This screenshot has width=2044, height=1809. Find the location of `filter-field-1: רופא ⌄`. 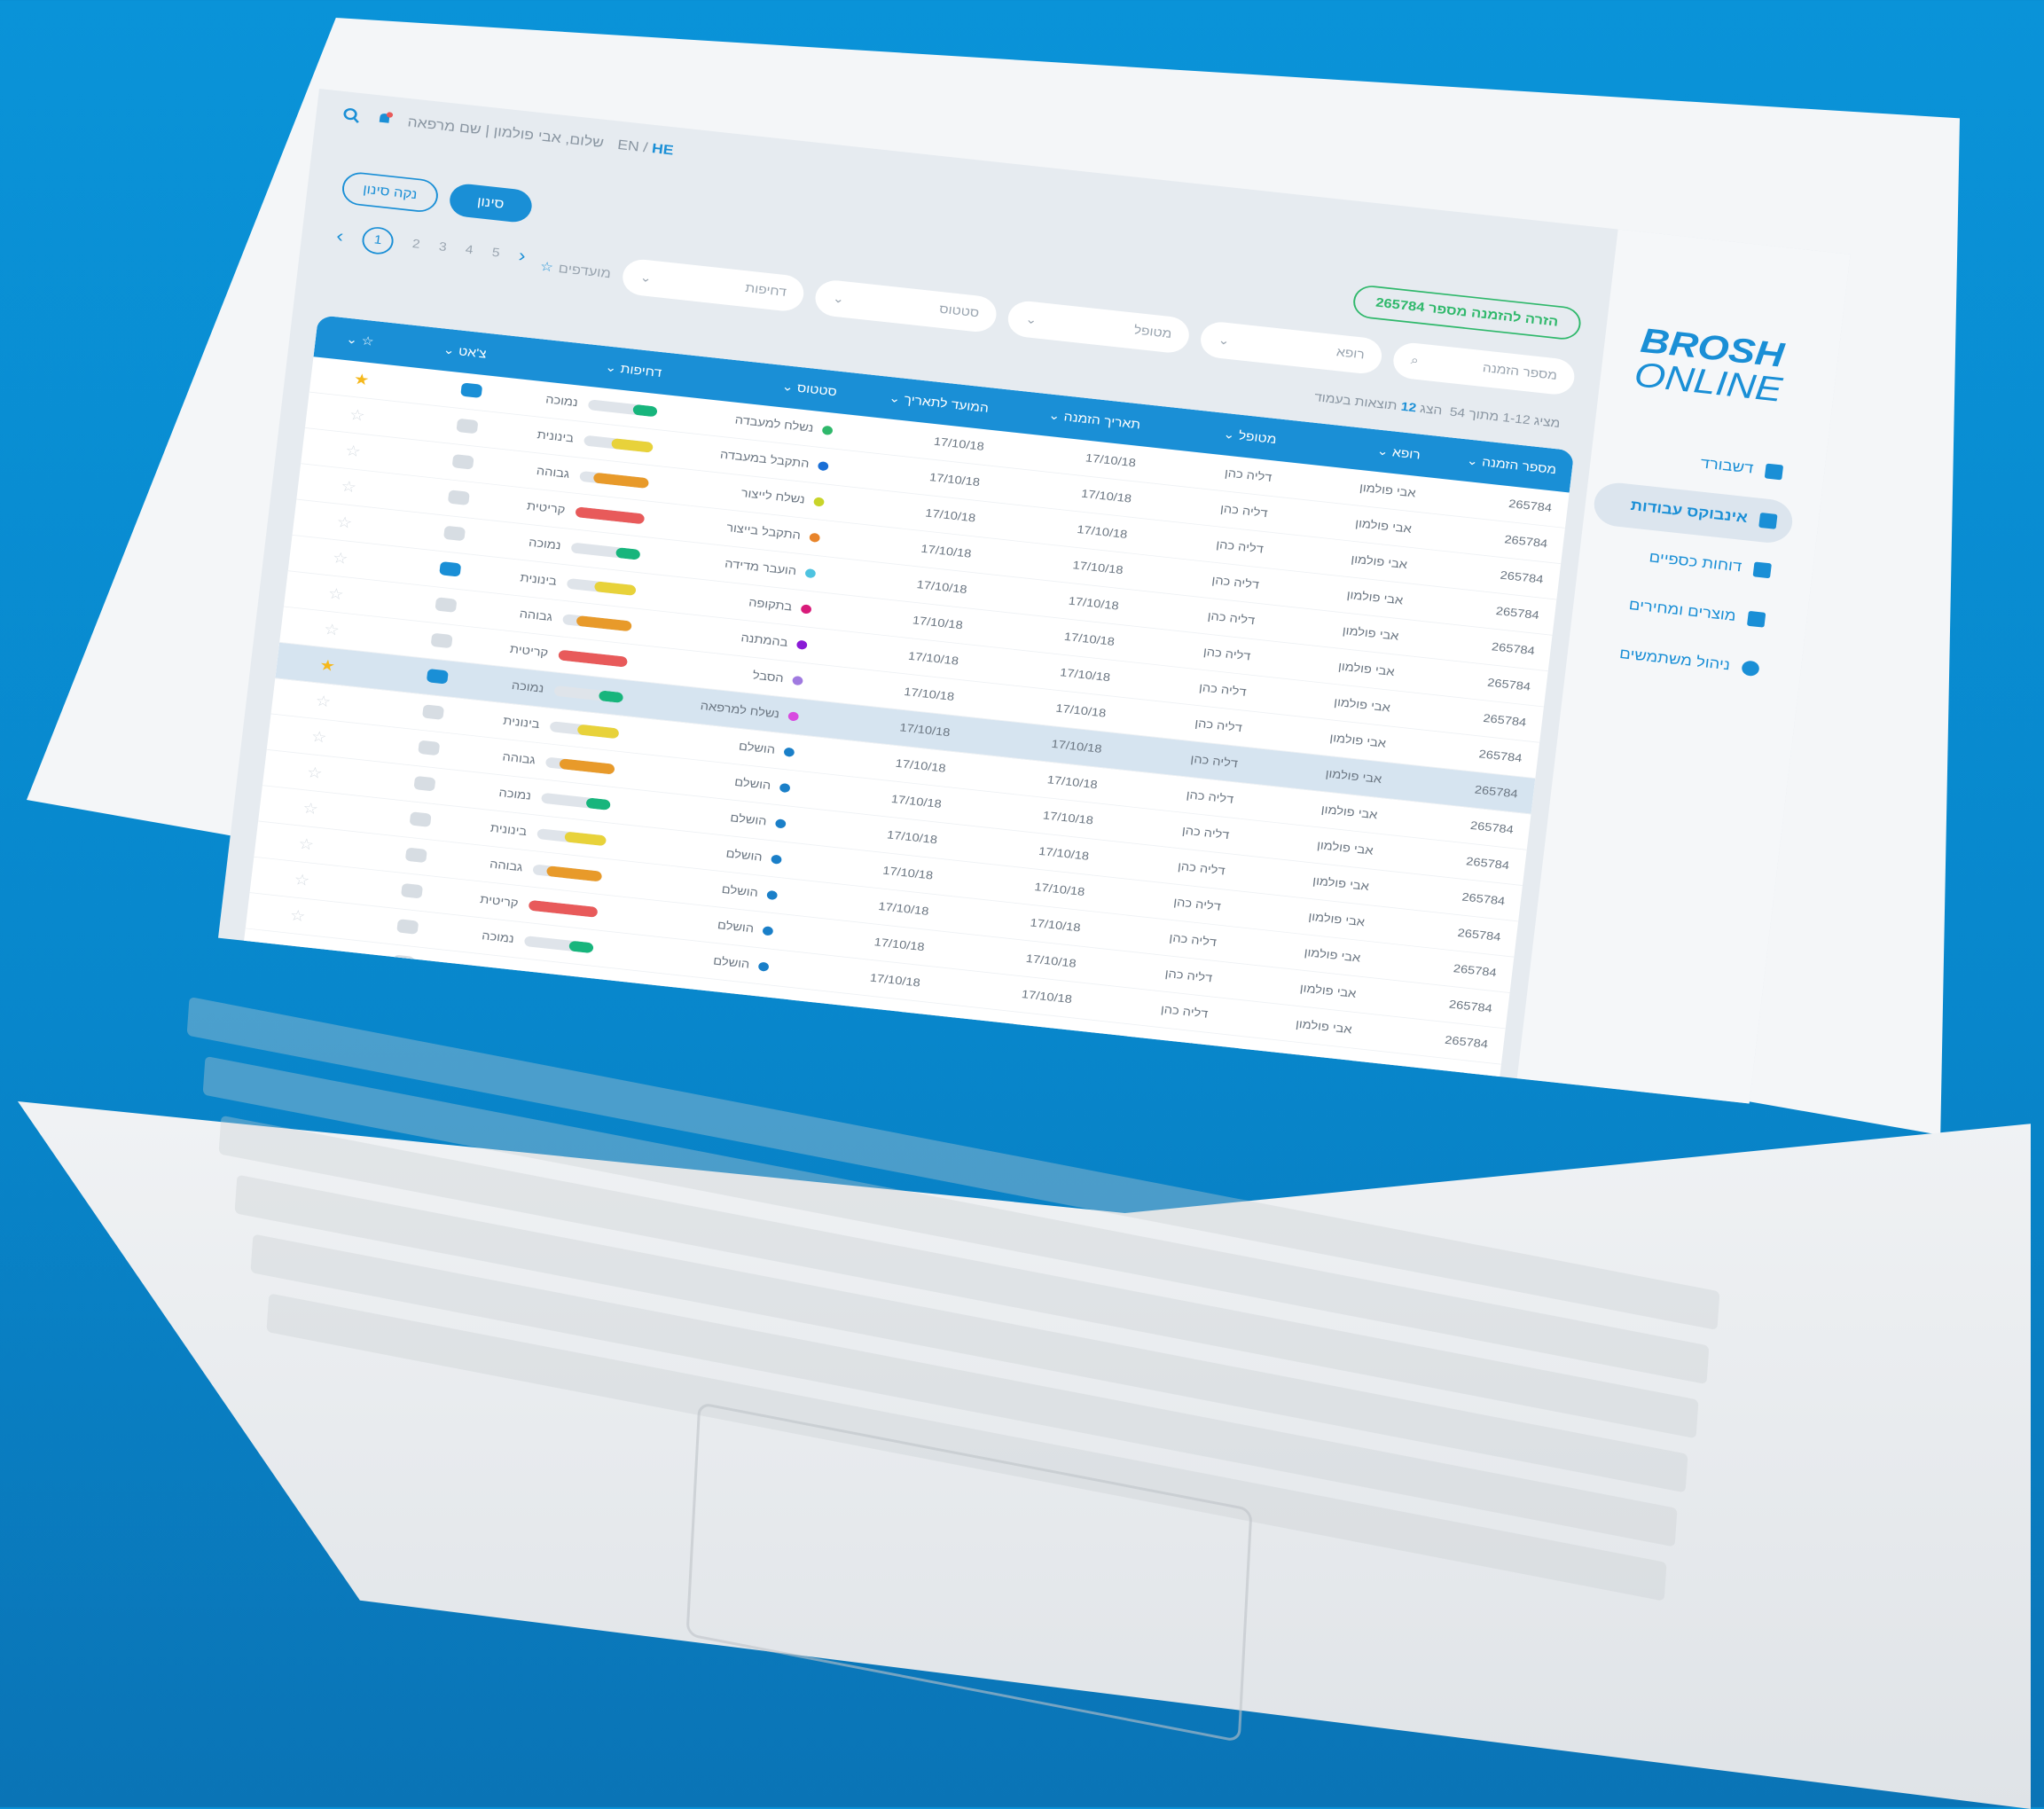

filter-field-1: רופא ⌄ is located at coordinates (1291, 348).